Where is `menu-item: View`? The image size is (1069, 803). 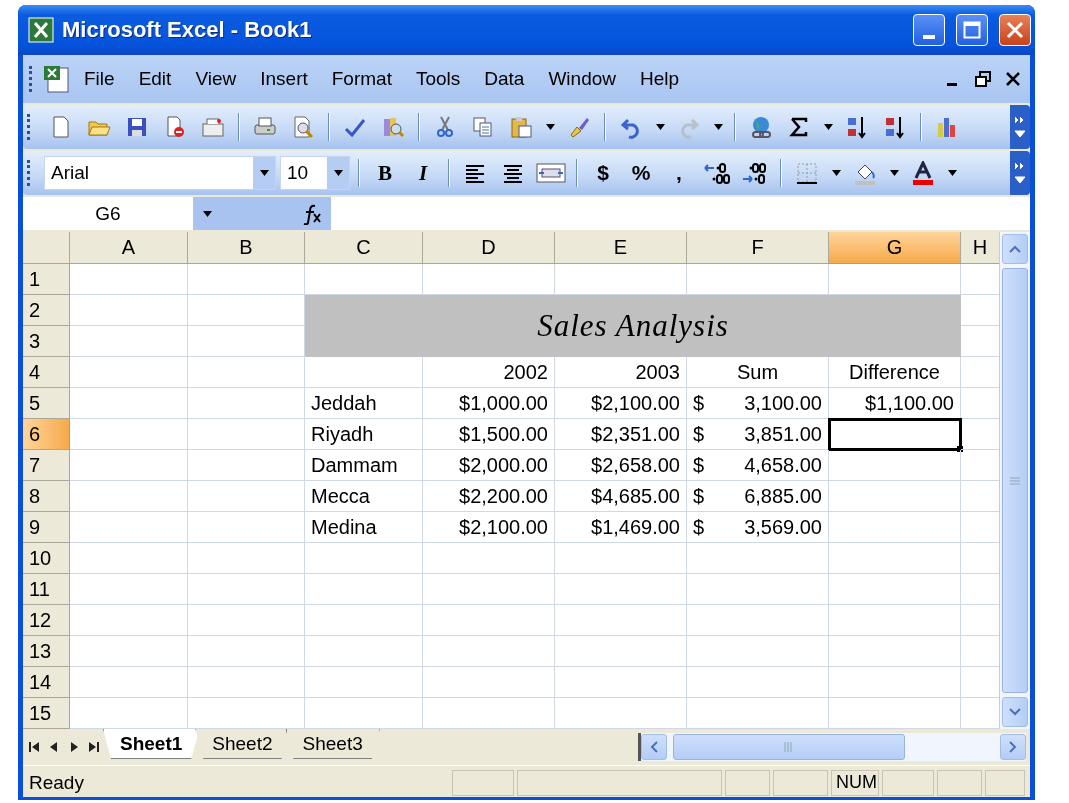 menu-item: View is located at coordinates (216, 79).